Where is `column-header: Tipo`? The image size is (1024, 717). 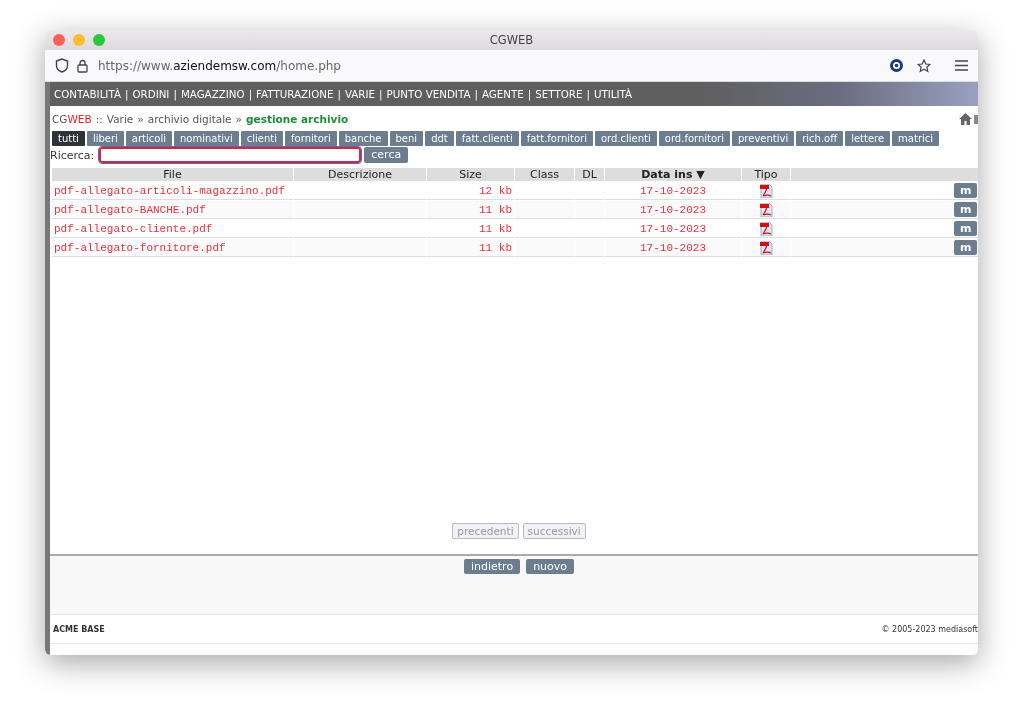 column-header: Tipo is located at coordinates (766, 174).